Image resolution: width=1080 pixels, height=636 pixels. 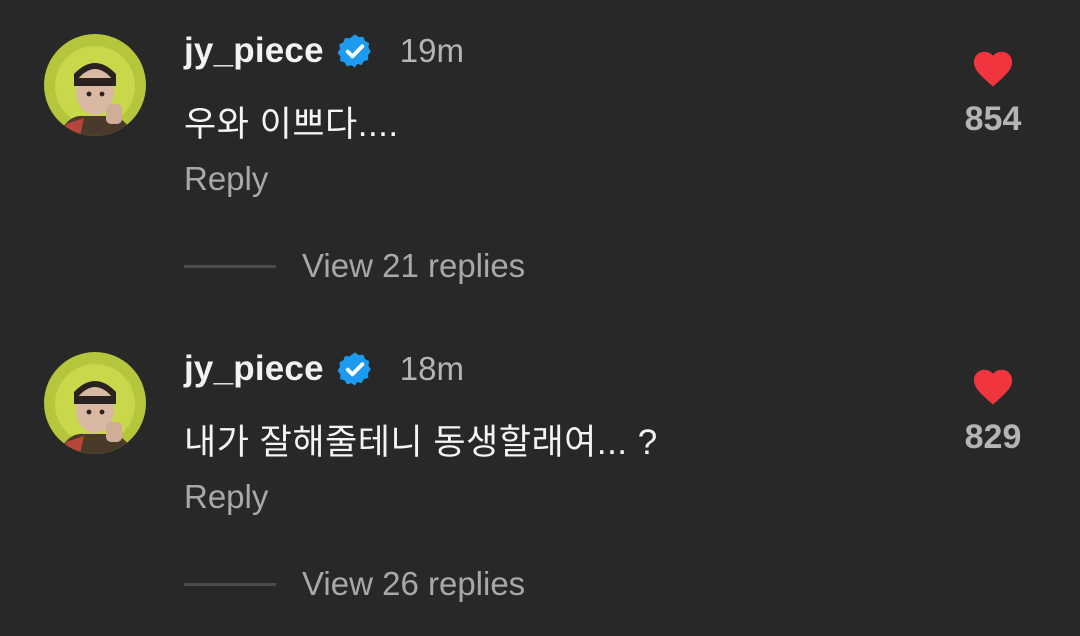 What do you see at coordinates (993, 92) in the screenshot?
I see `like-control: 854` at bounding box center [993, 92].